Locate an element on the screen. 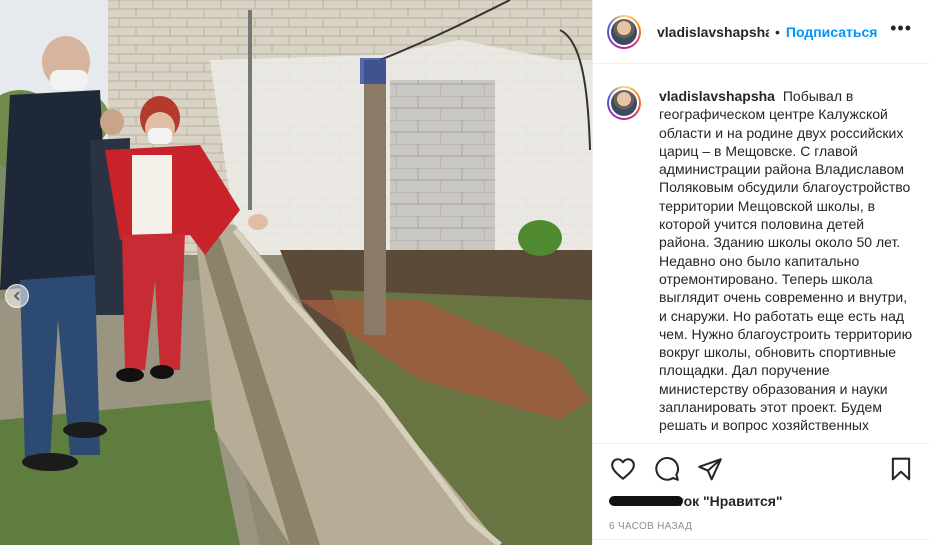 The image size is (929, 546). chevron-left-icon is located at coordinates (16, 296).